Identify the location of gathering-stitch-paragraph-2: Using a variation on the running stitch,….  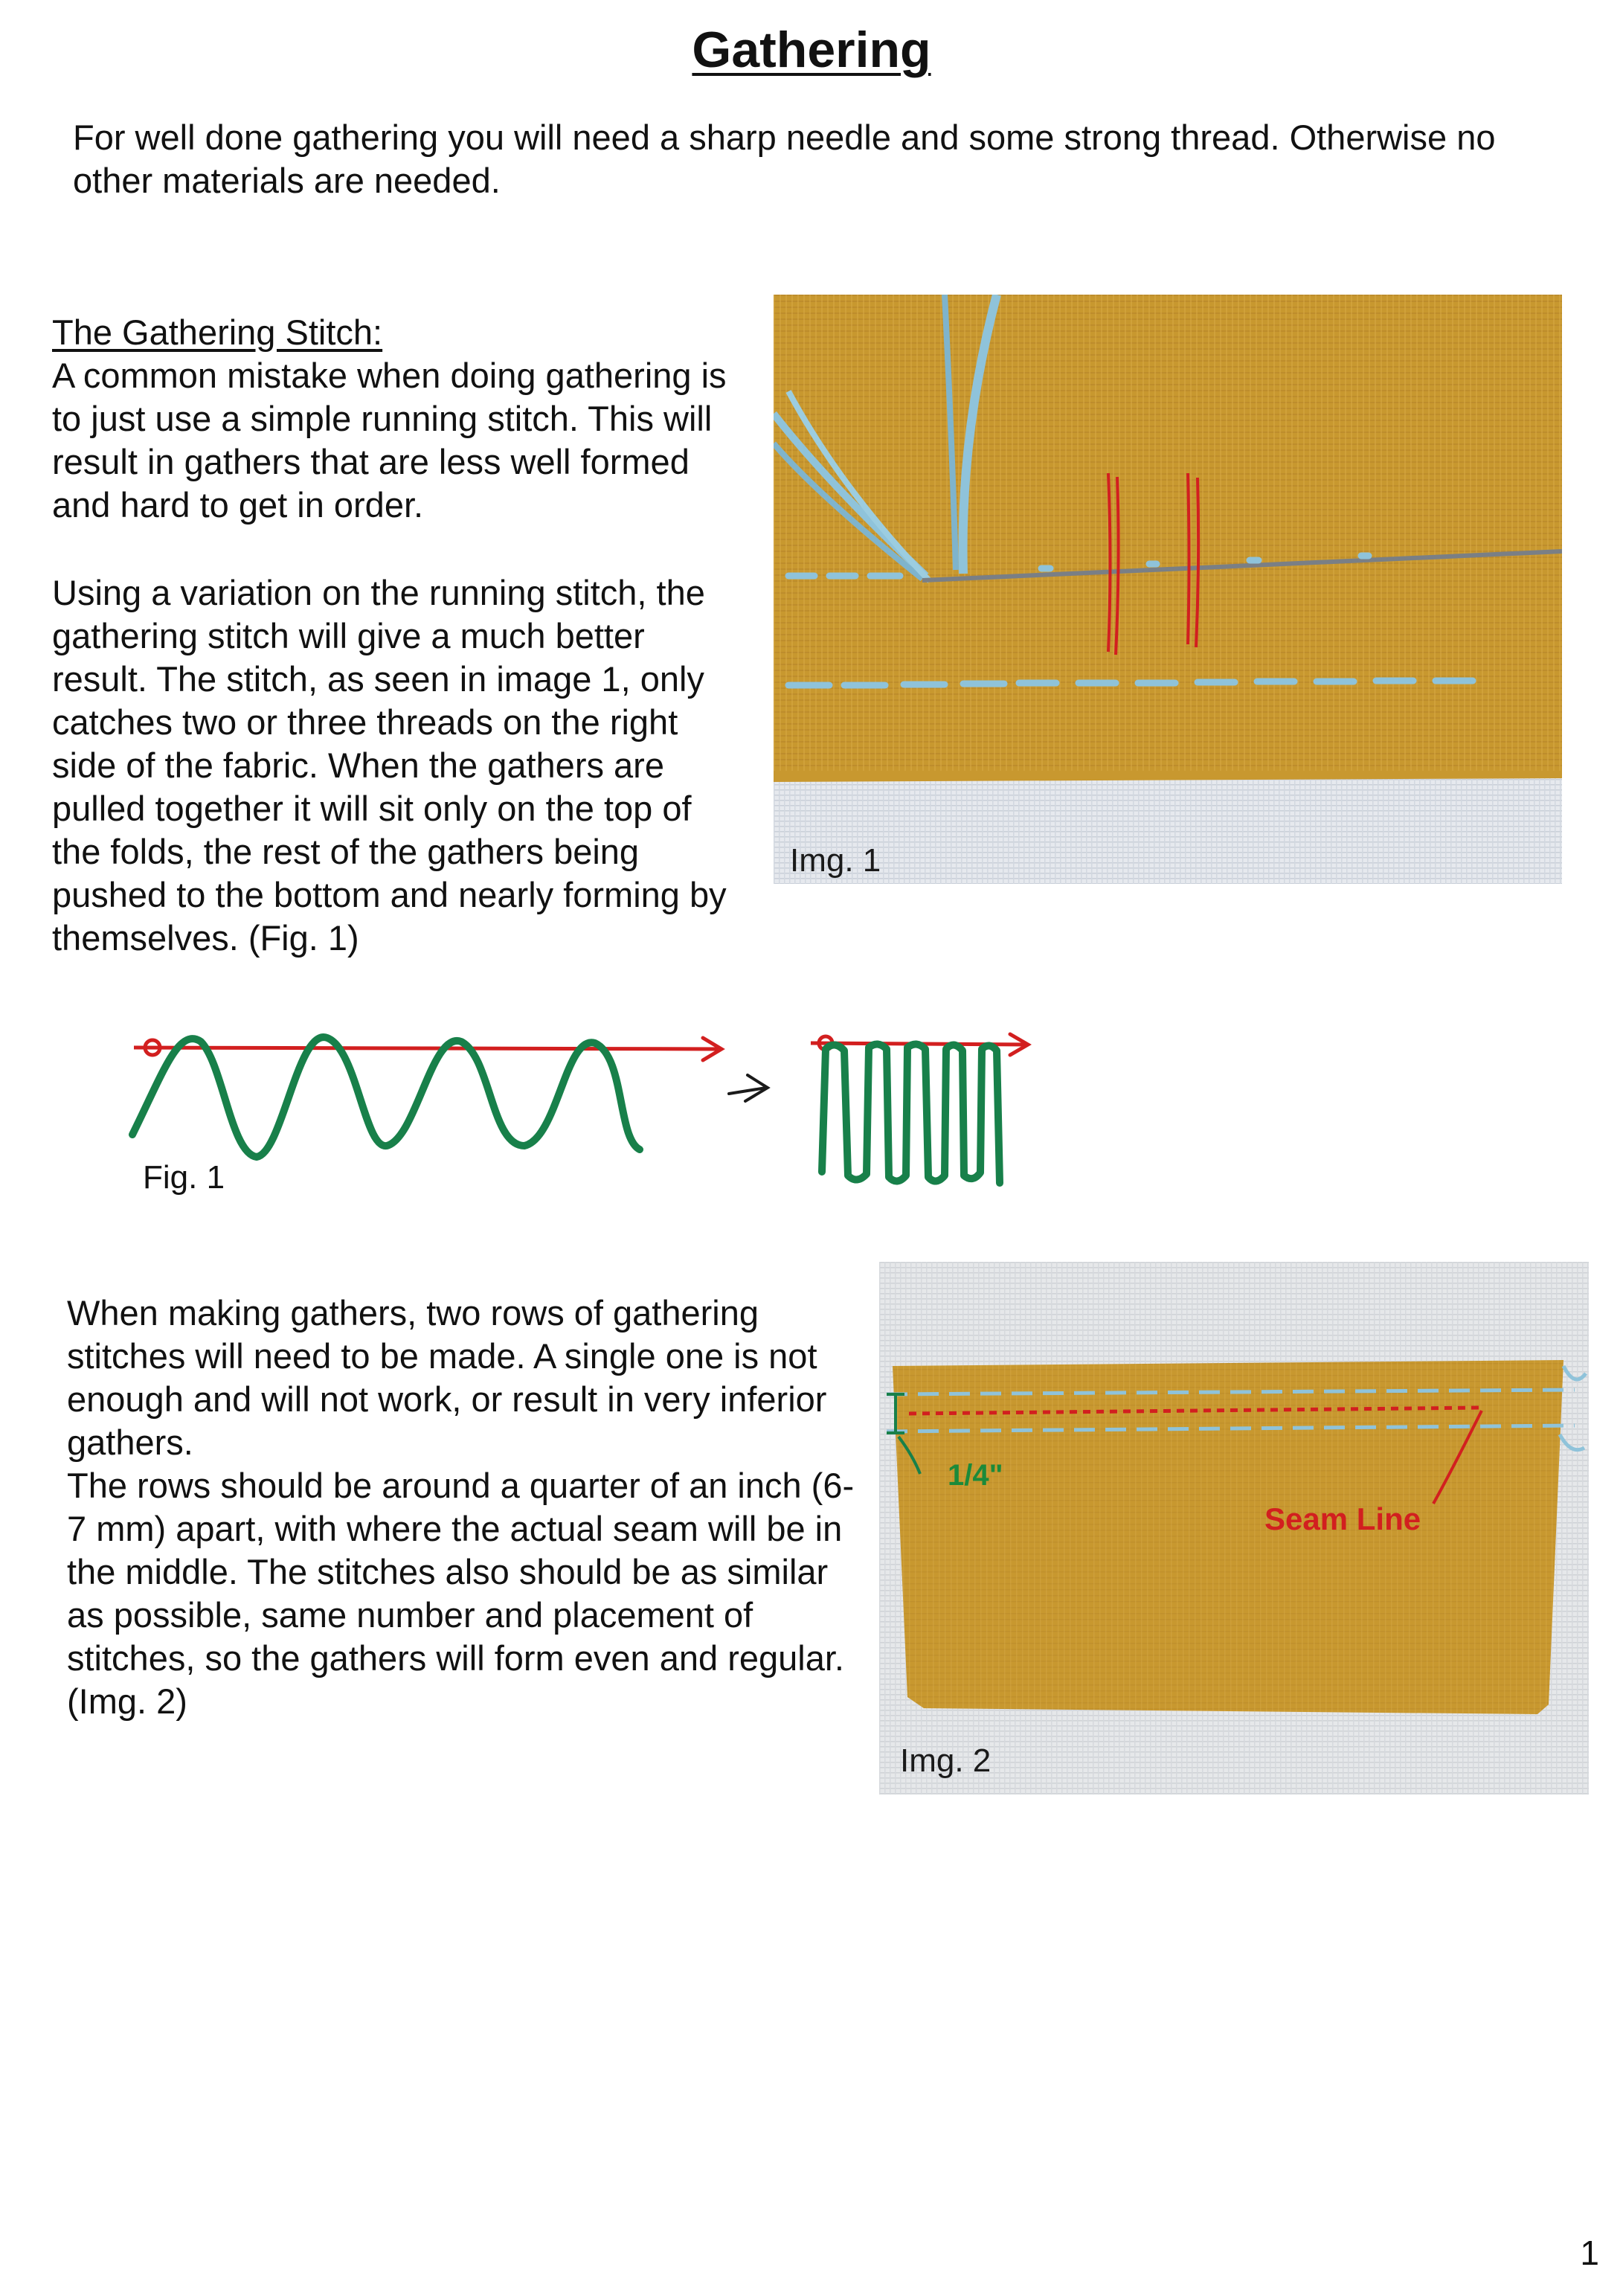
(390, 765).